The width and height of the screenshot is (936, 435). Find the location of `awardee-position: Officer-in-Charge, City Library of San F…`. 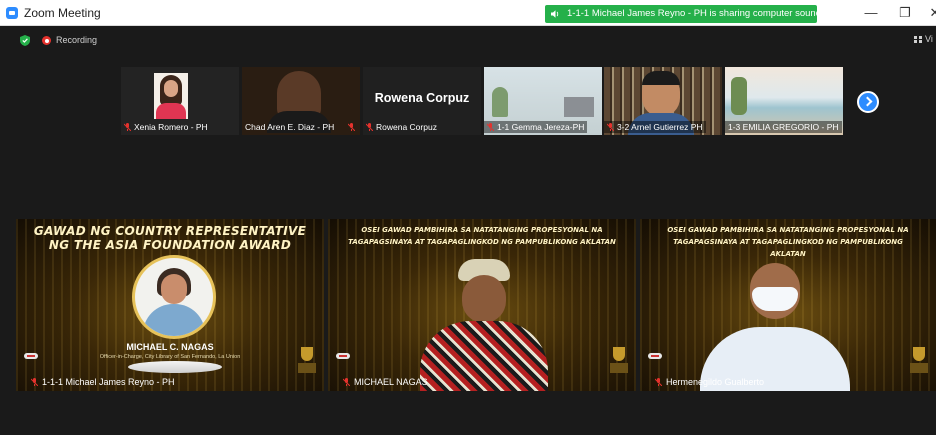

awardee-position: Officer-in-Charge, City Library of San F… is located at coordinates (170, 357).